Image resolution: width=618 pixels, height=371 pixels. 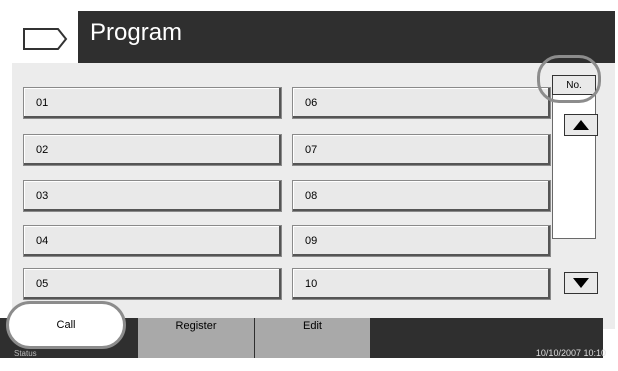 What do you see at coordinates (421, 150) in the screenshot?
I see `program-slot-07: 07` at bounding box center [421, 150].